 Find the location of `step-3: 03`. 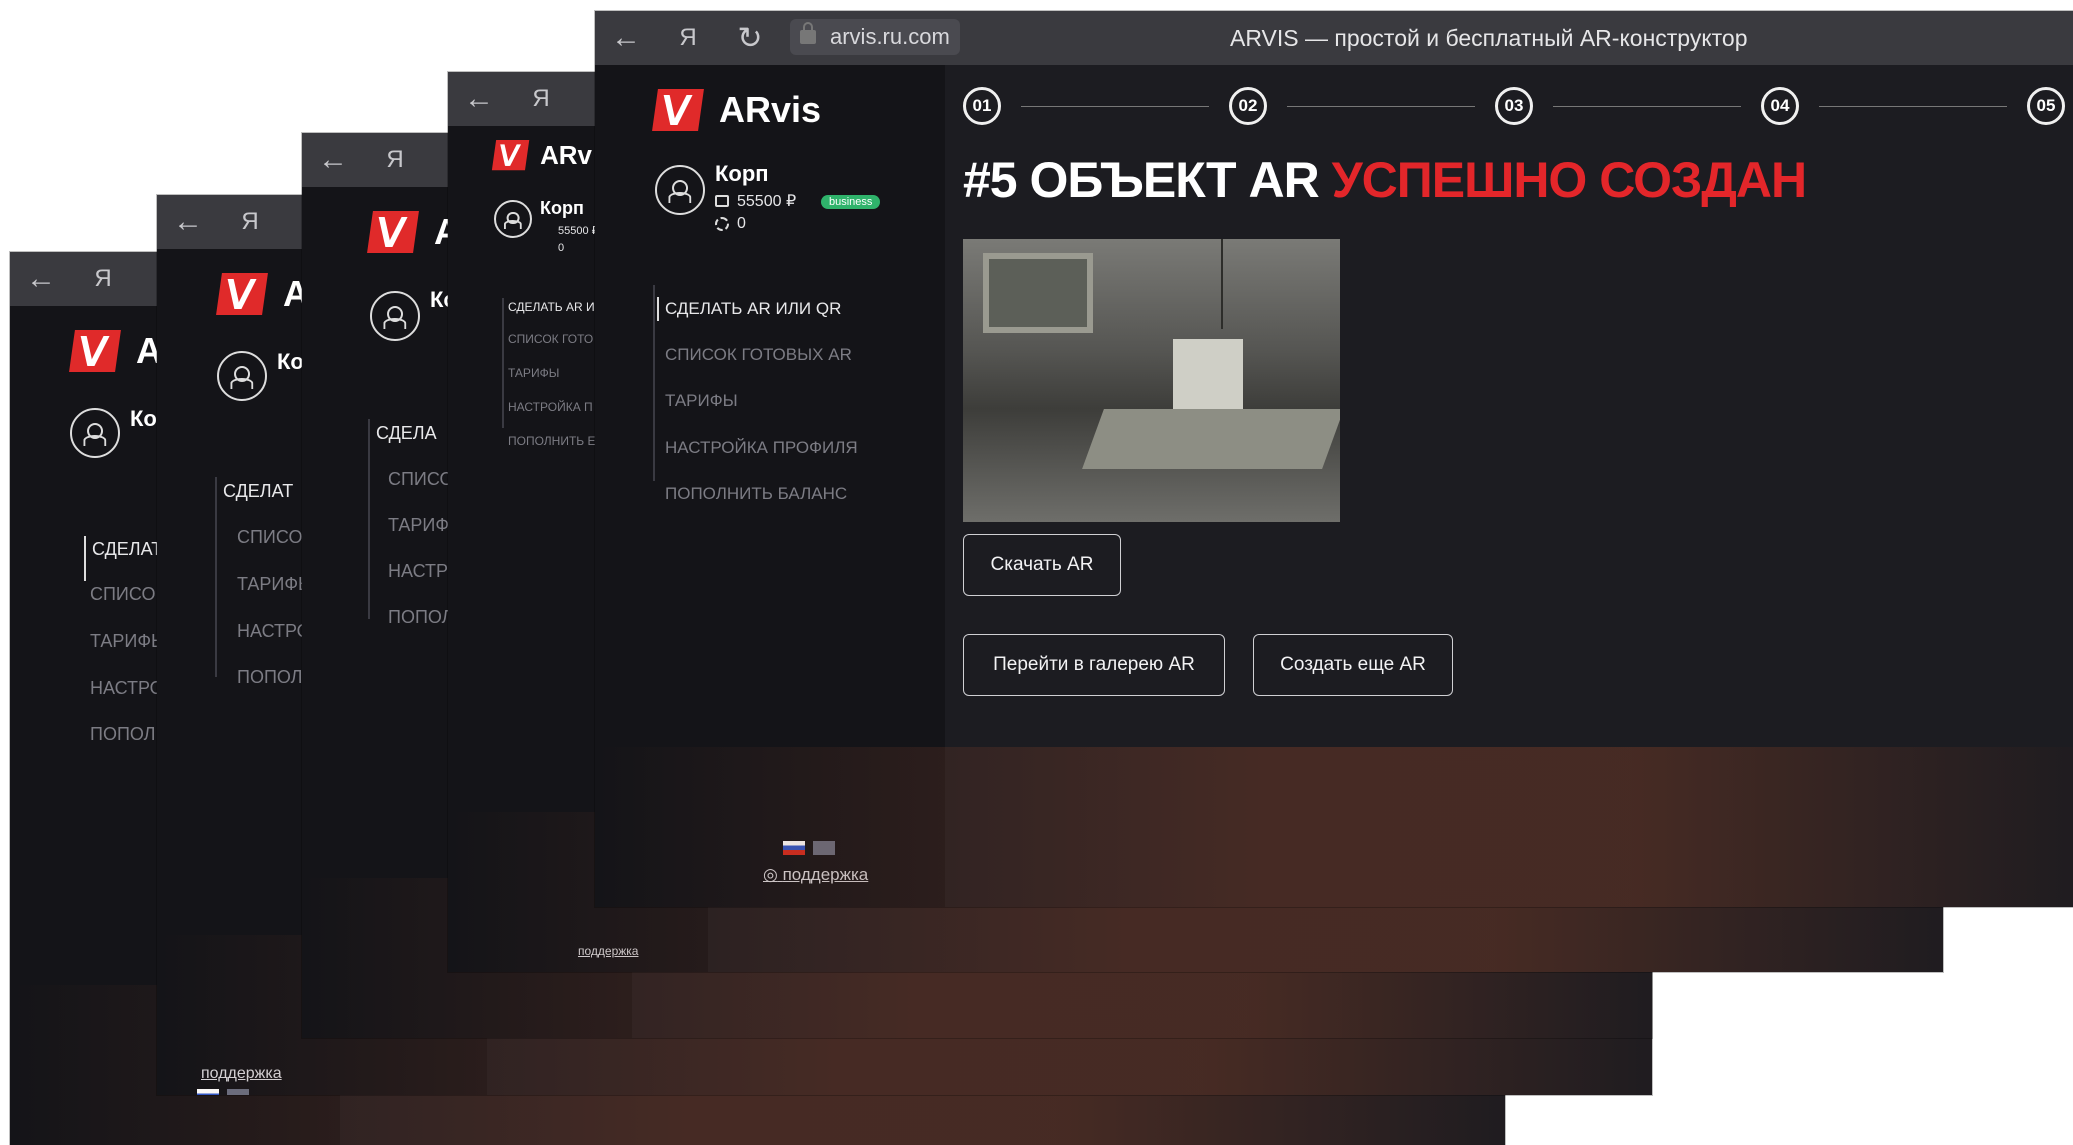

step-3: 03 is located at coordinates (1514, 106).